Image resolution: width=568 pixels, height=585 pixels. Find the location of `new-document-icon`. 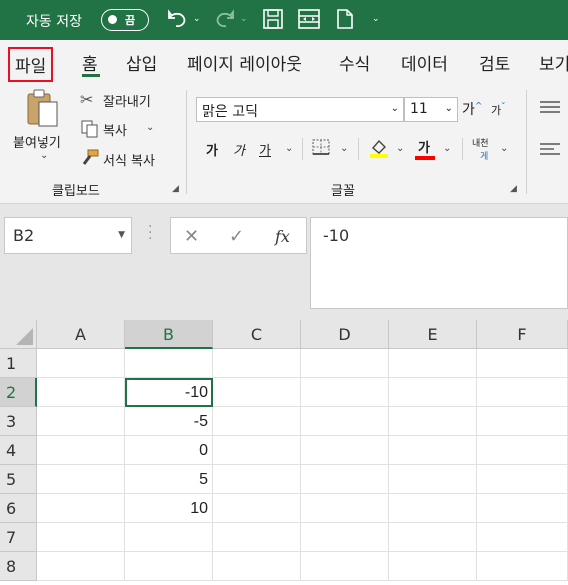

new-document-icon is located at coordinates (345, 19).